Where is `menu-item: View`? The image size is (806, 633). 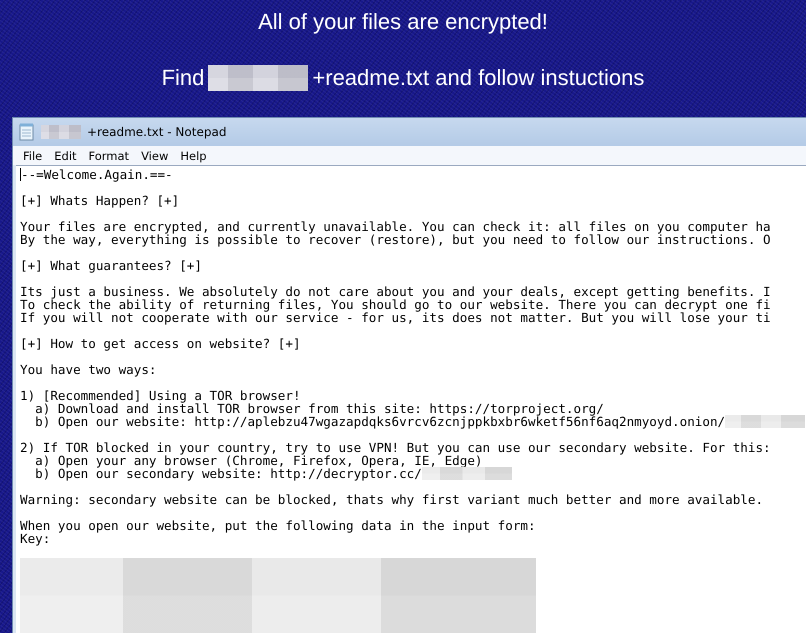
menu-item: View is located at coordinates (154, 155).